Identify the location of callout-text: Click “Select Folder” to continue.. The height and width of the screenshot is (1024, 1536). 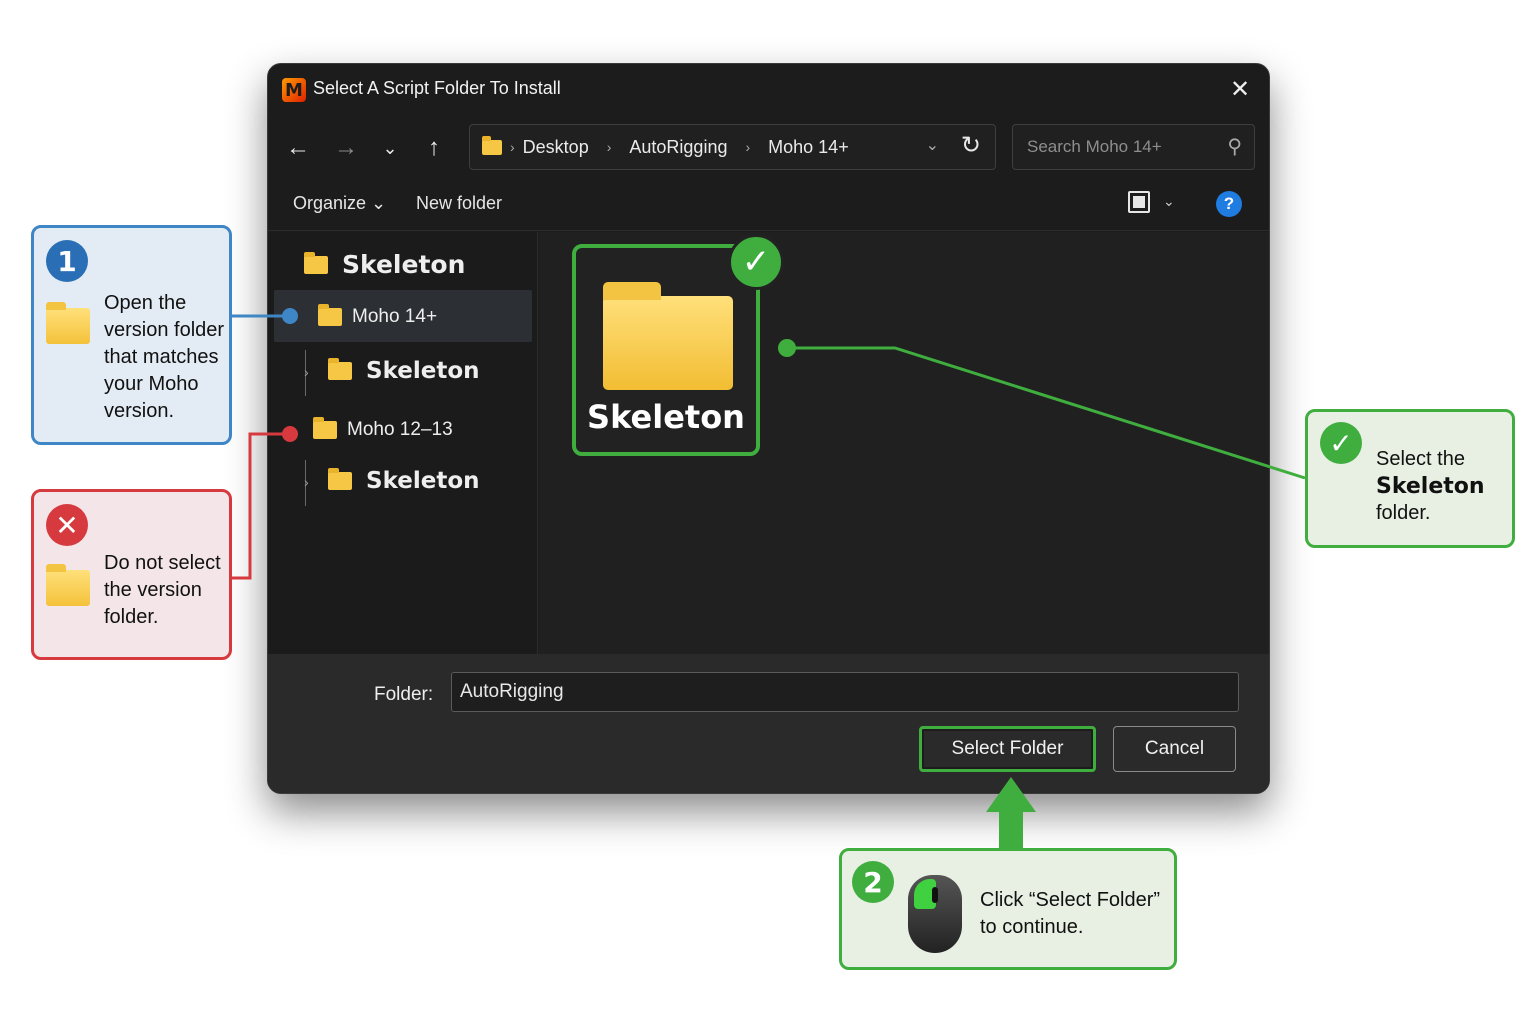
(1070, 913).